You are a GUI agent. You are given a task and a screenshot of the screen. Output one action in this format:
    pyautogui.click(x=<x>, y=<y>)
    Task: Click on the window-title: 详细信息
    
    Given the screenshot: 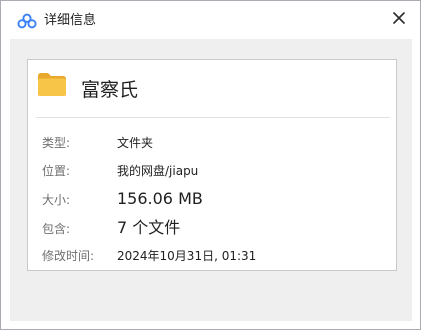 What is the action you would take?
    pyautogui.click(x=70, y=20)
    